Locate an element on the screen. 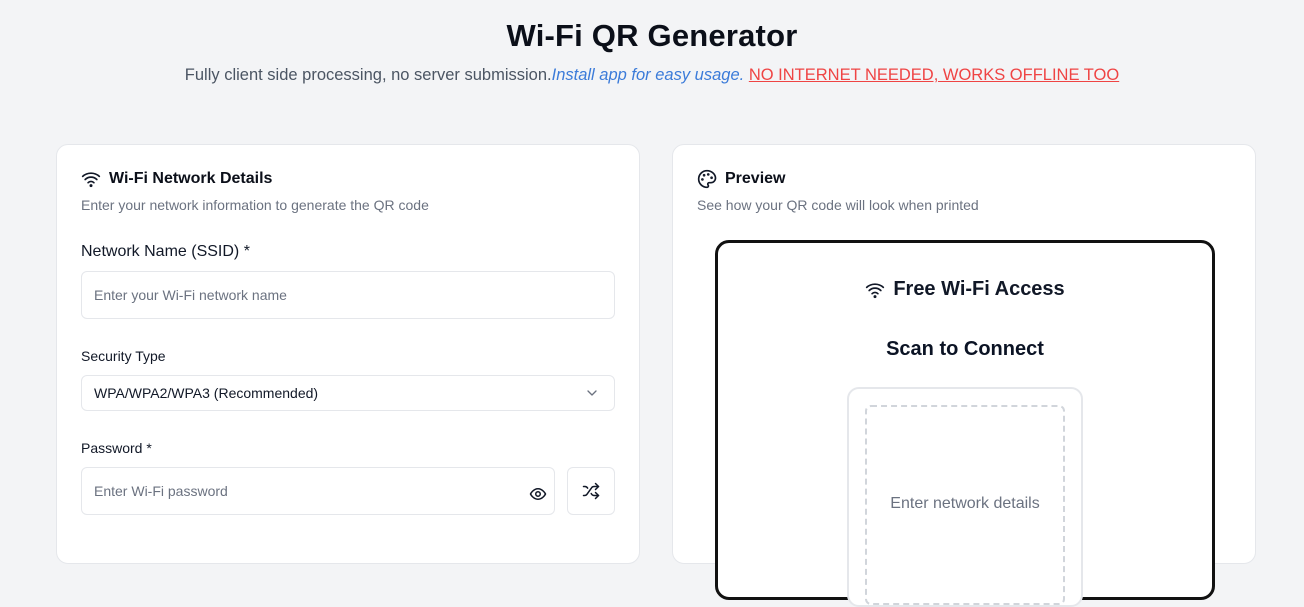 The image size is (1304, 607). qr-placeholder-text: Enter network details is located at coordinates (965, 503).